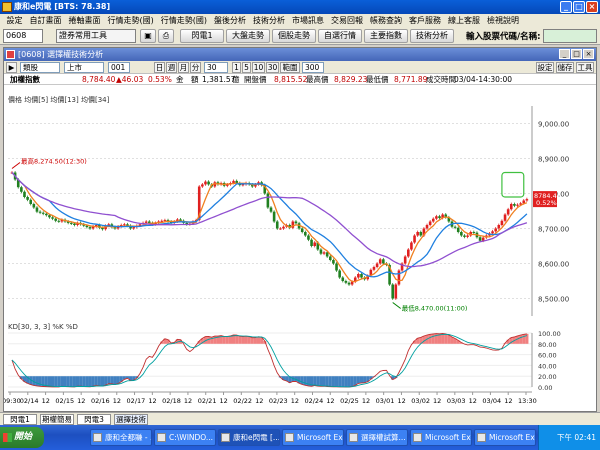 This screenshot has width=600, height=450. Describe the element at coordinates (11, 67) in the screenshot. I see `play-icon: ▶` at that location.